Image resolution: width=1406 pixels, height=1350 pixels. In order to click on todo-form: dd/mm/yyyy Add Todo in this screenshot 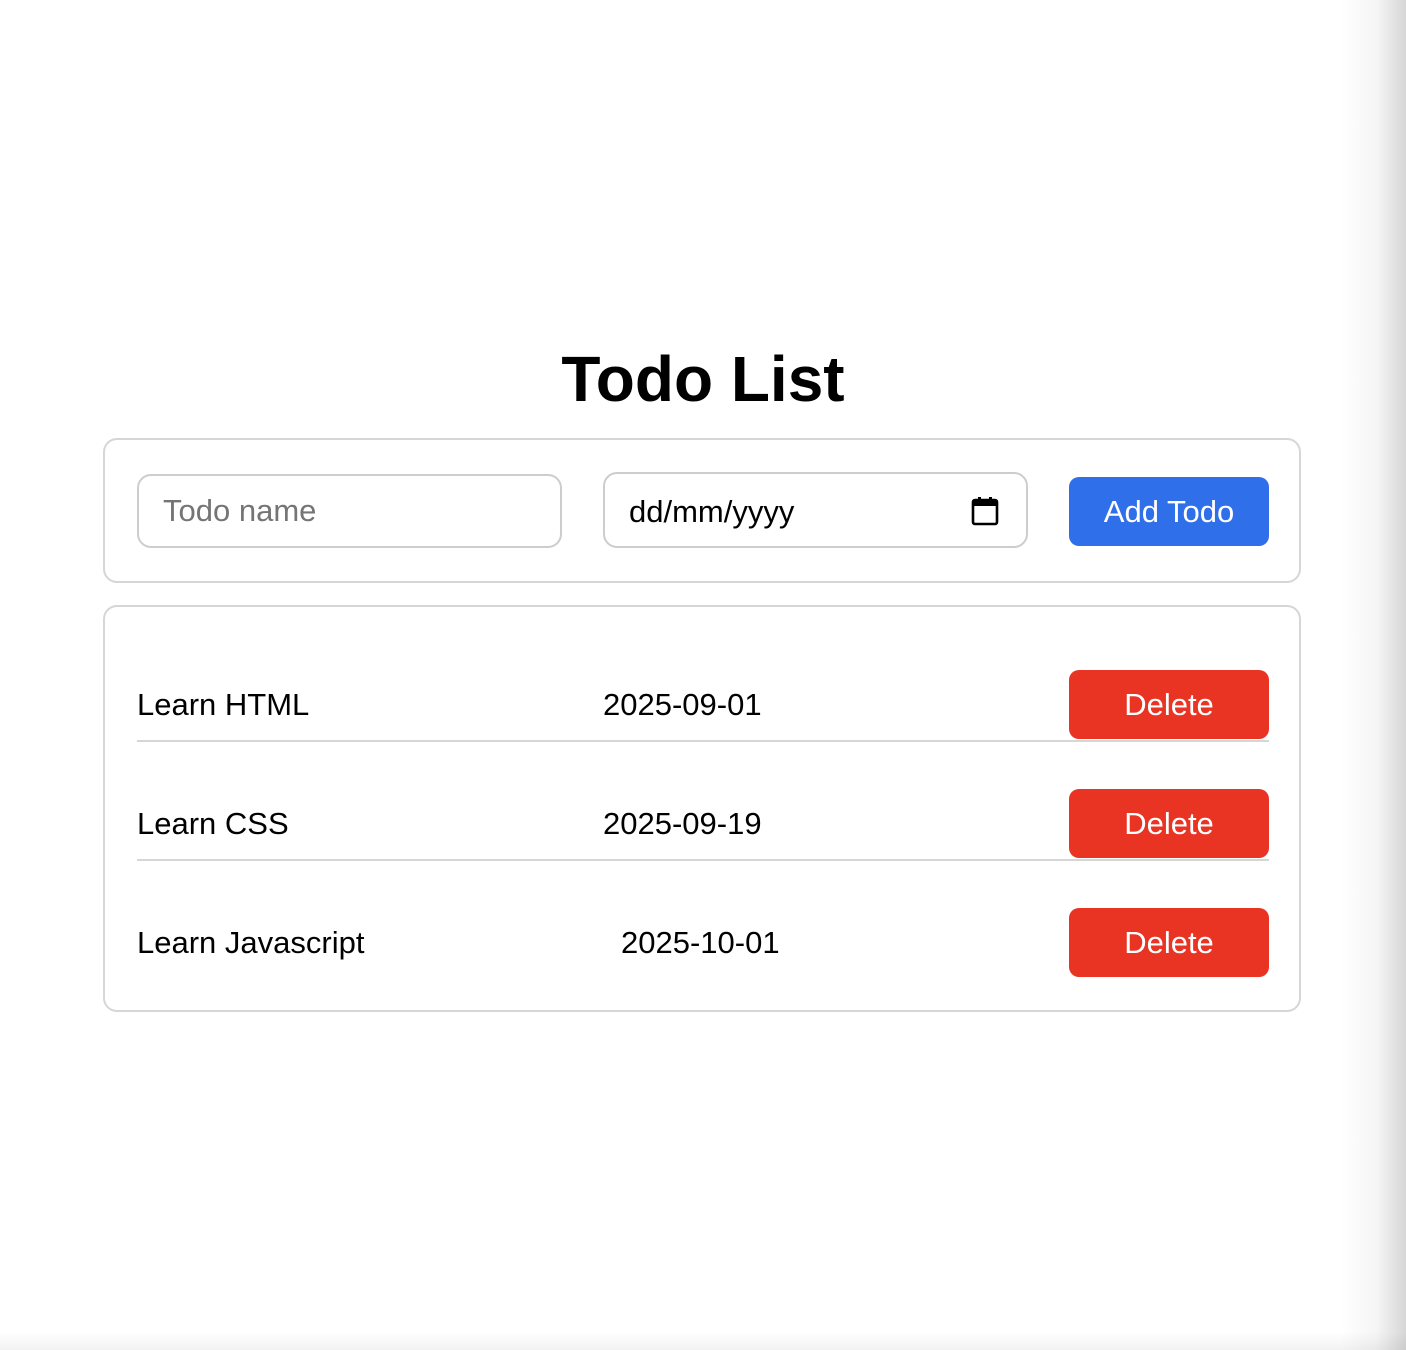, I will do `click(702, 510)`.